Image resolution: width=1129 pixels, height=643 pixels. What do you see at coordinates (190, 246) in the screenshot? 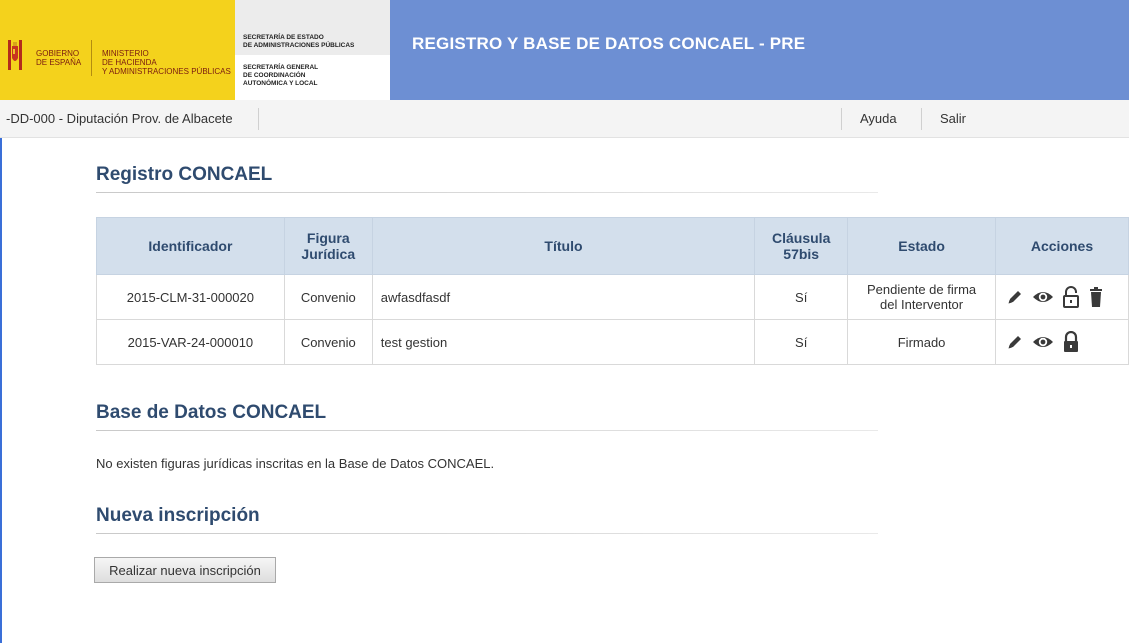
I see `column-header-identificador: Identificador` at bounding box center [190, 246].